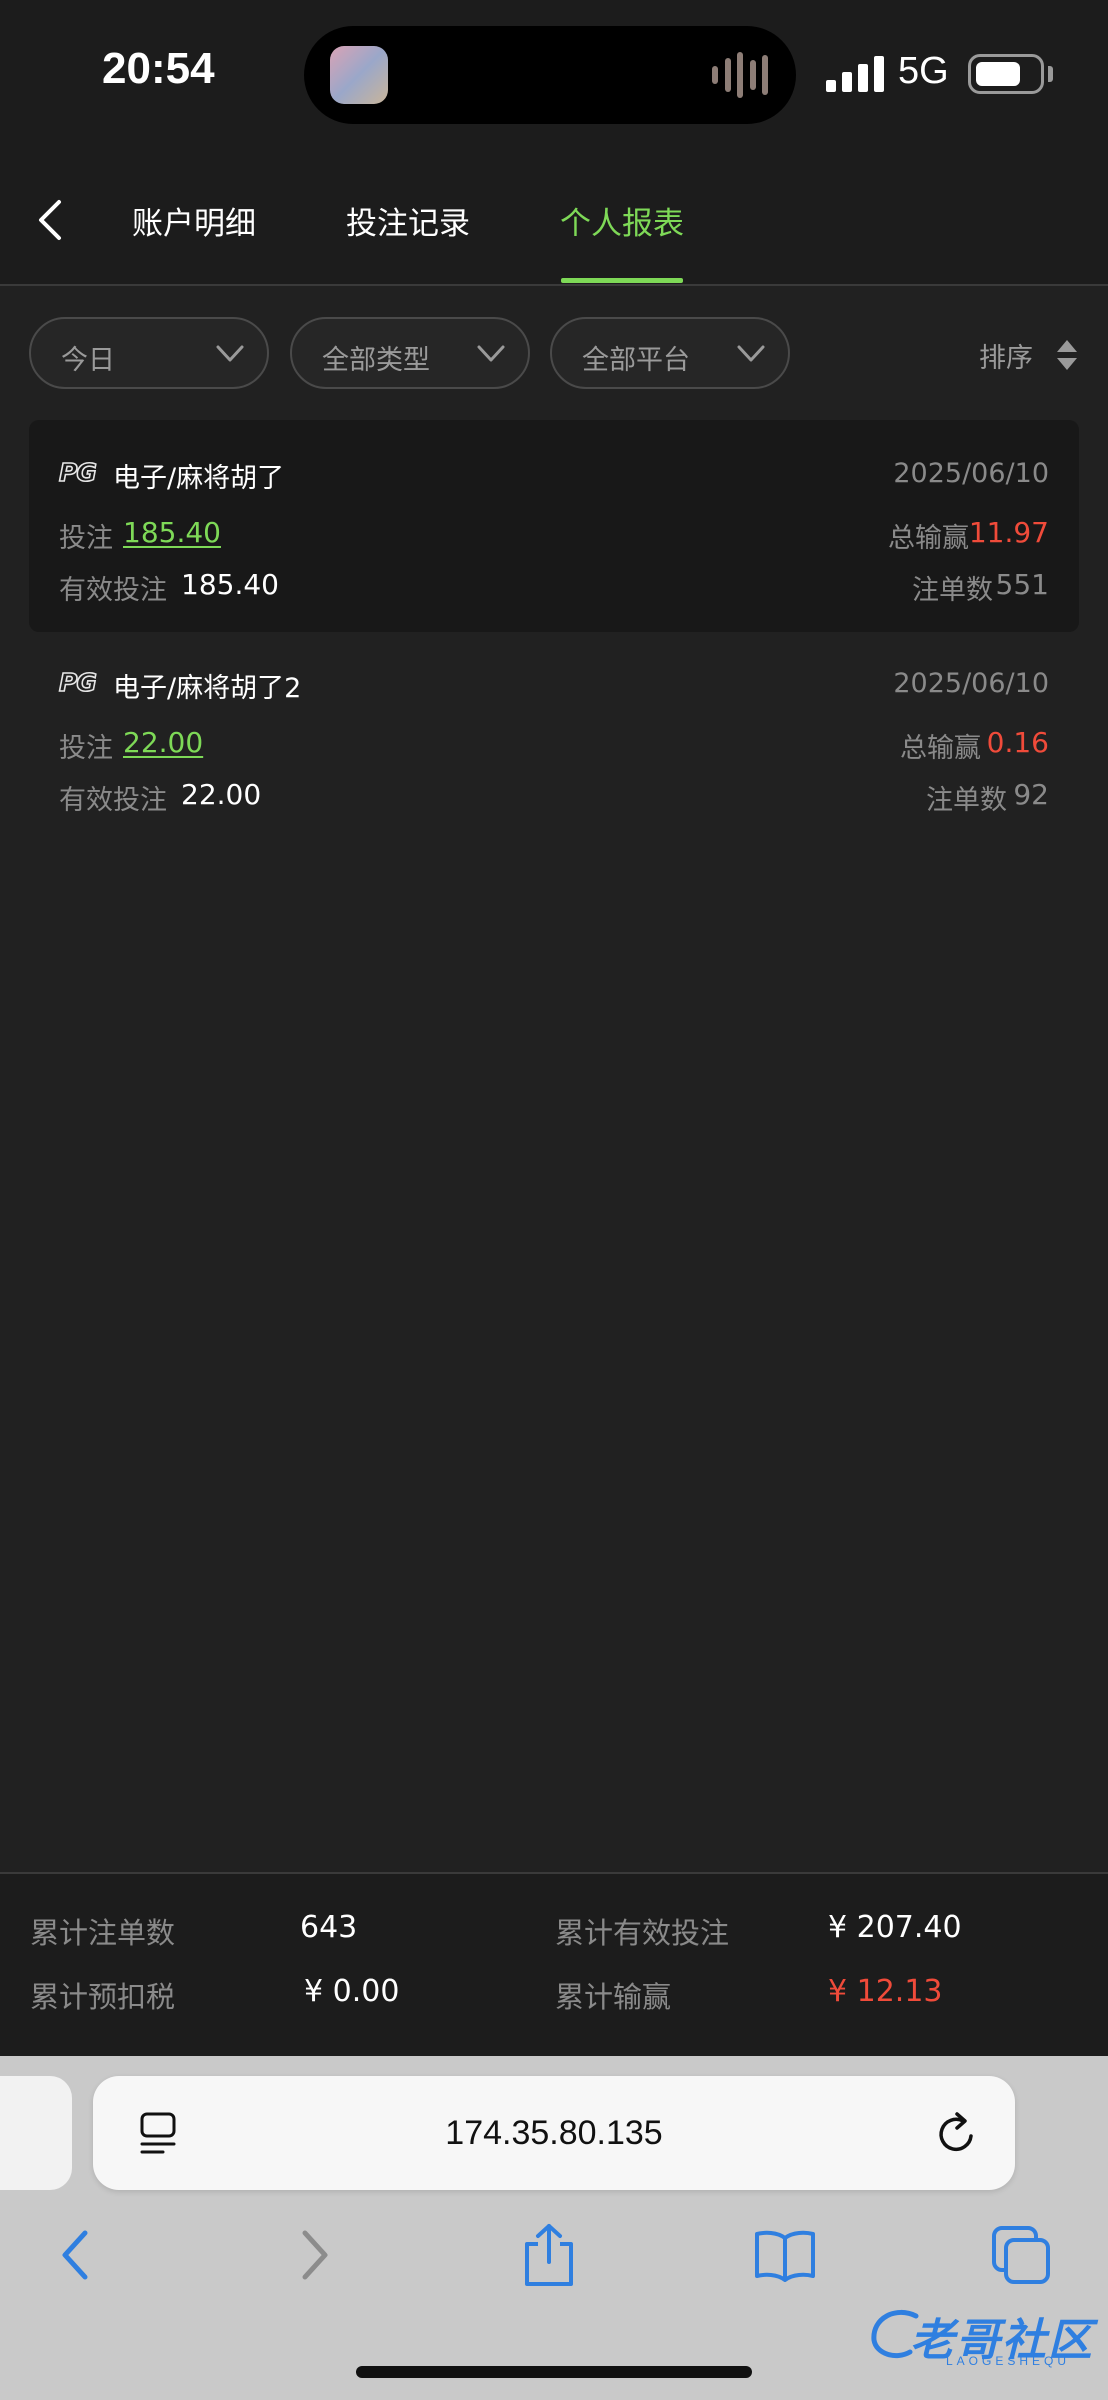 Image resolution: width=1108 pixels, height=2400 pixels. I want to click on audio-waveform-icon, so click(740, 75).